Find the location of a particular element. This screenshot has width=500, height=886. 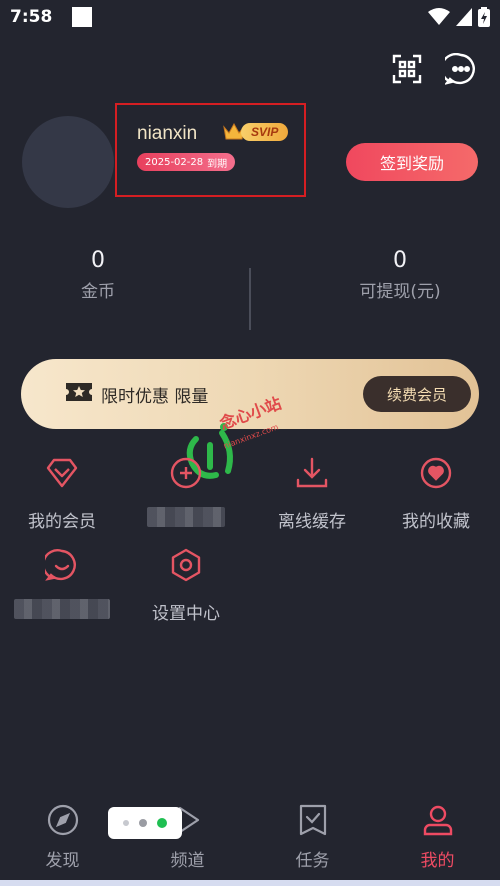

wifi-icon is located at coordinates (439, 16).